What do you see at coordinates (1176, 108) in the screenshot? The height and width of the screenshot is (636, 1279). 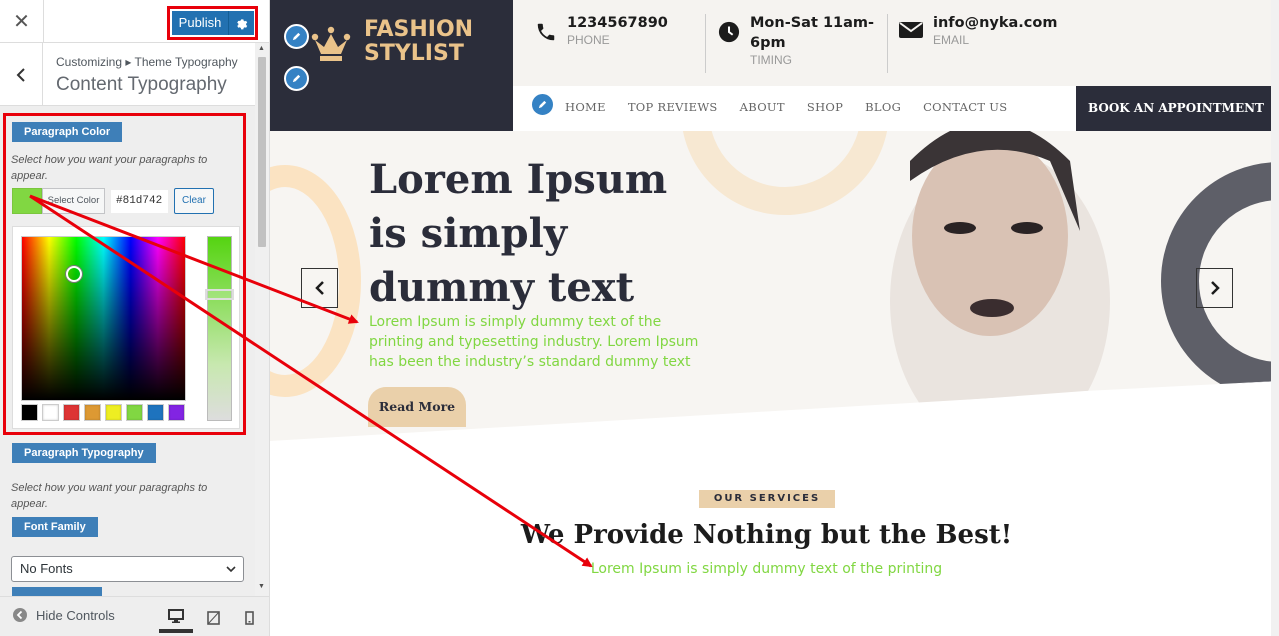 I see `book-appointment-label: BOOK AN APPOINTMENT` at bounding box center [1176, 108].